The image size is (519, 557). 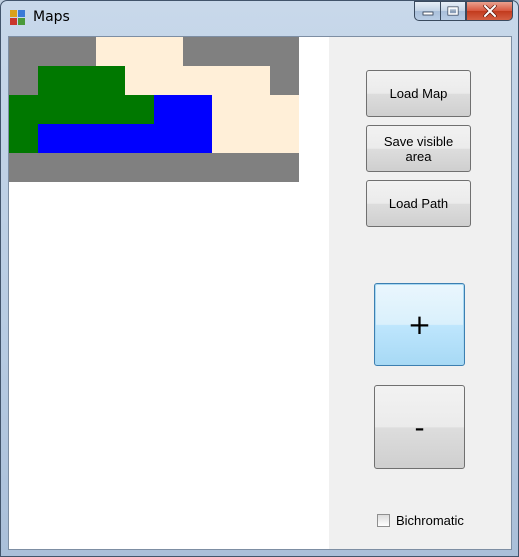 What do you see at coordinates (418, 93) in the screenshot?
I see `load-map-button: Load Map` at bounding box center [418, 93].